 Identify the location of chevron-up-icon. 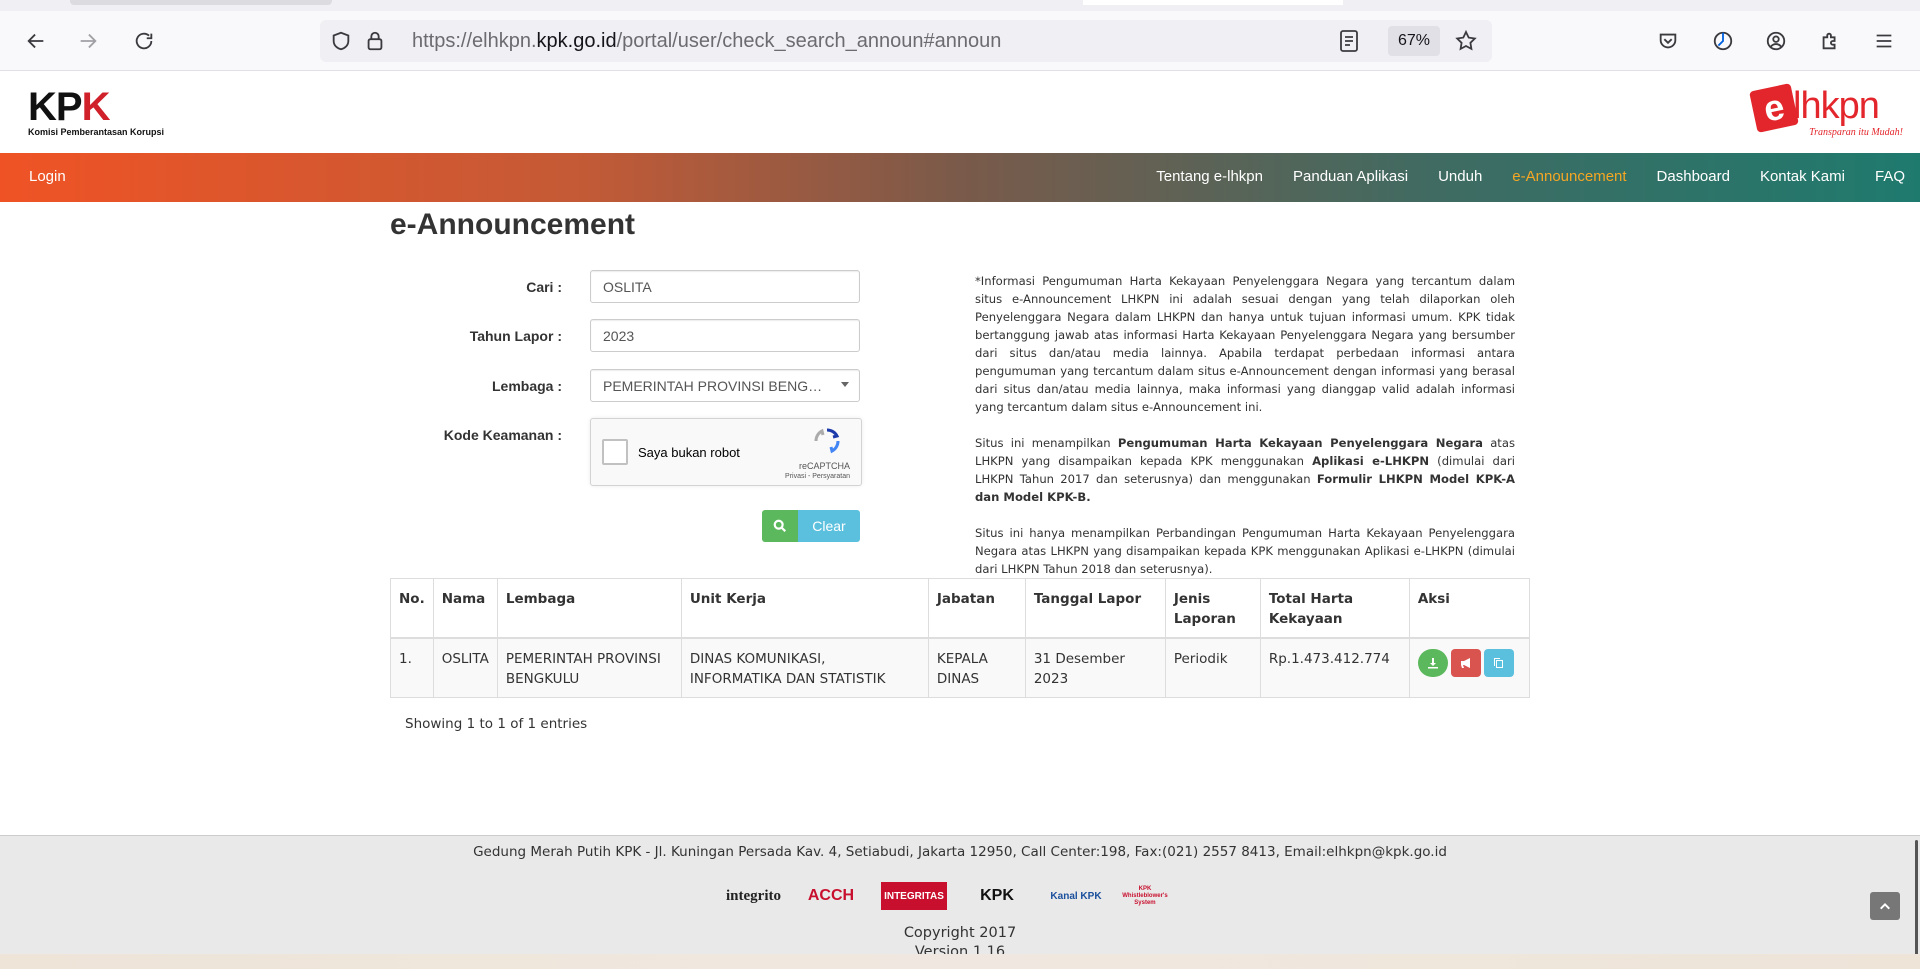
(1885, 906).